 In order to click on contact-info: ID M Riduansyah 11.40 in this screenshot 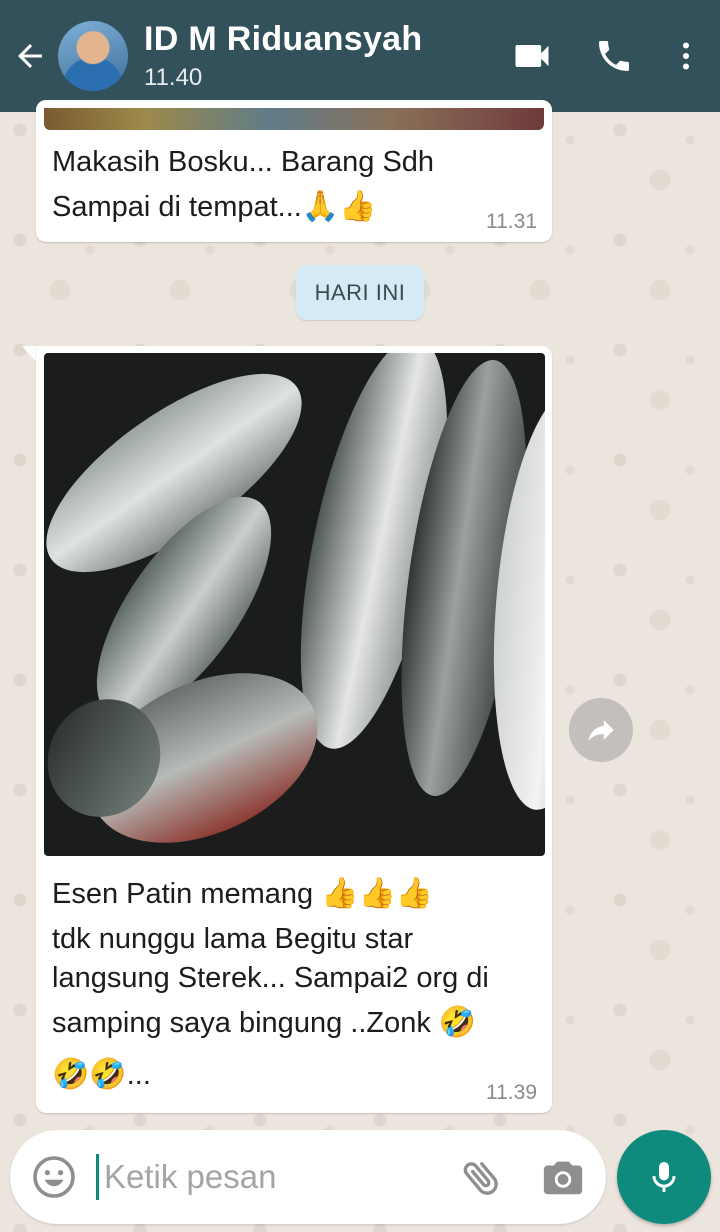, I will do `click(323, 56)`.